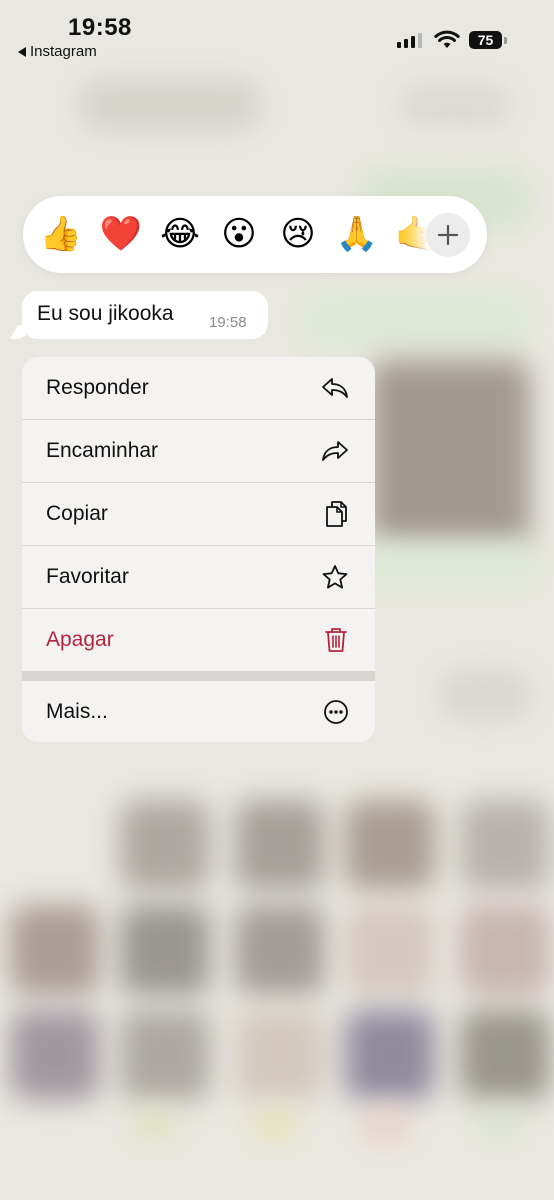 The width and height of the screenshot is (554, 1200). What do you see at coordinates (22, 51) in the screenshot?
I see `back-arrow-icon` at bounding box center [22, 51].